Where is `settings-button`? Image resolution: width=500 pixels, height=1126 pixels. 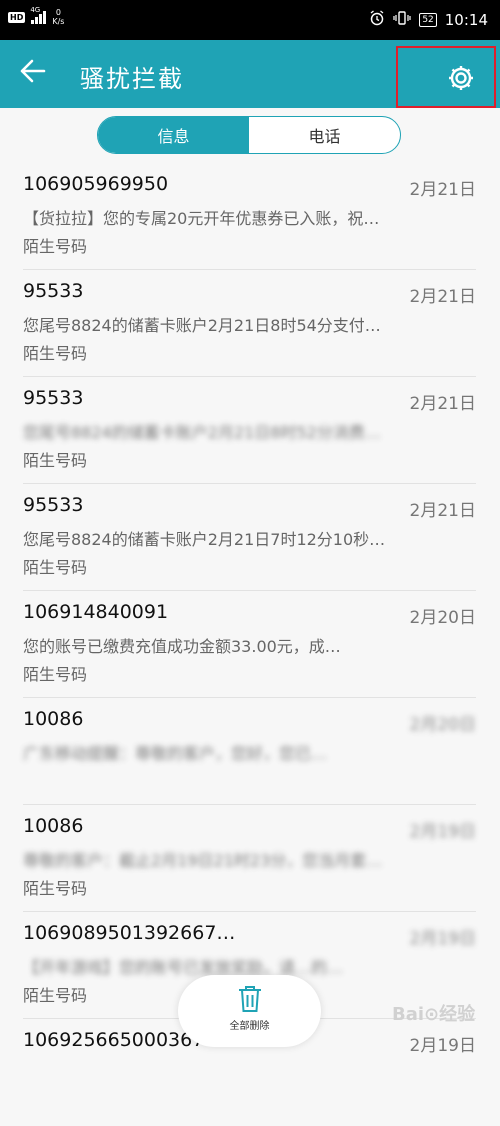 settings-button is located at coordinates (446, 77).